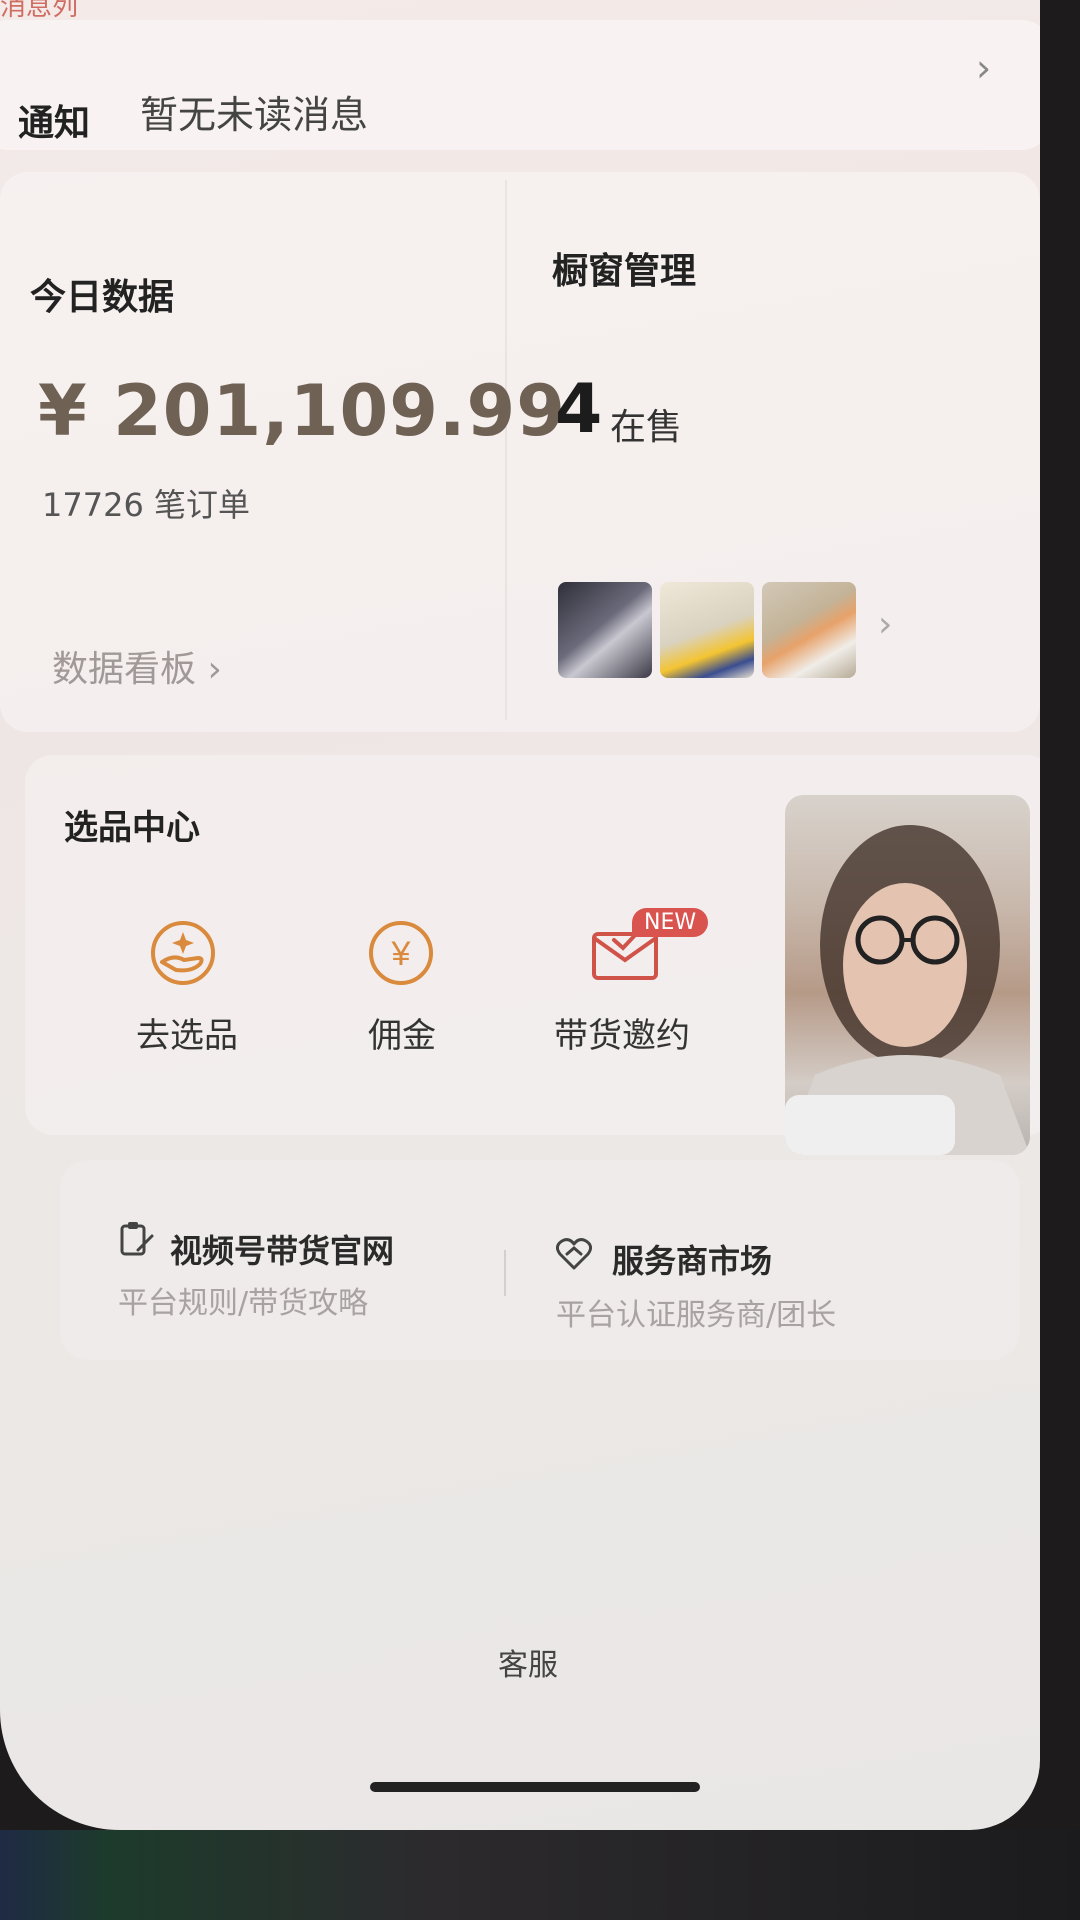 This screenshot has width=1080, height=1920. Describe the element at coordinates (254, 115) in the screenshot. I see `notification-text: 暂无未读消息` at that location.